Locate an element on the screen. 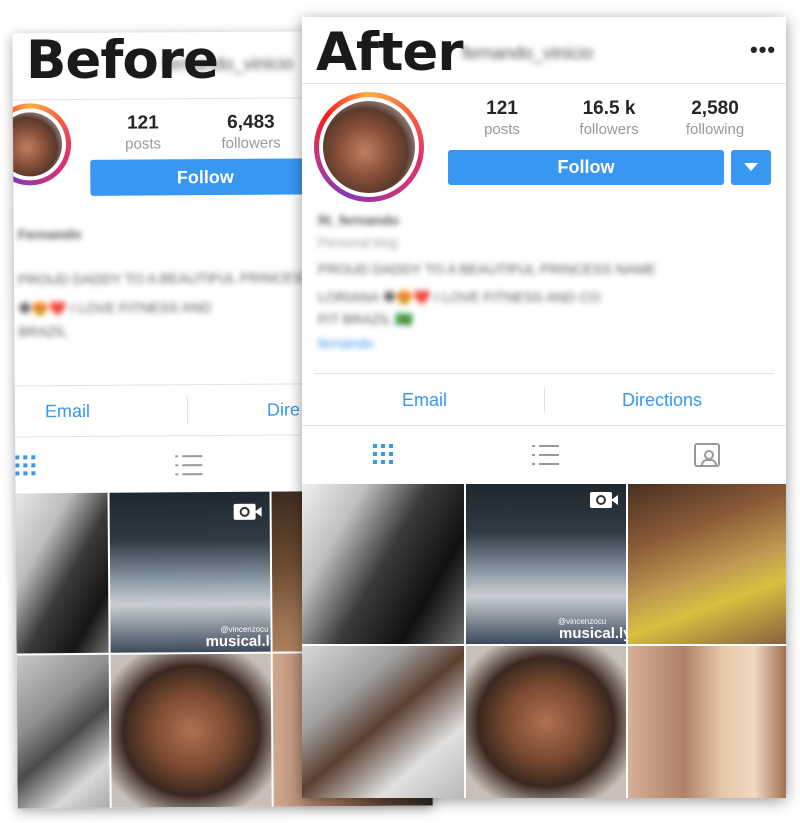 The width and height of the screenshot is (800, 823). before-avatar is located at coordinates (42, 144).